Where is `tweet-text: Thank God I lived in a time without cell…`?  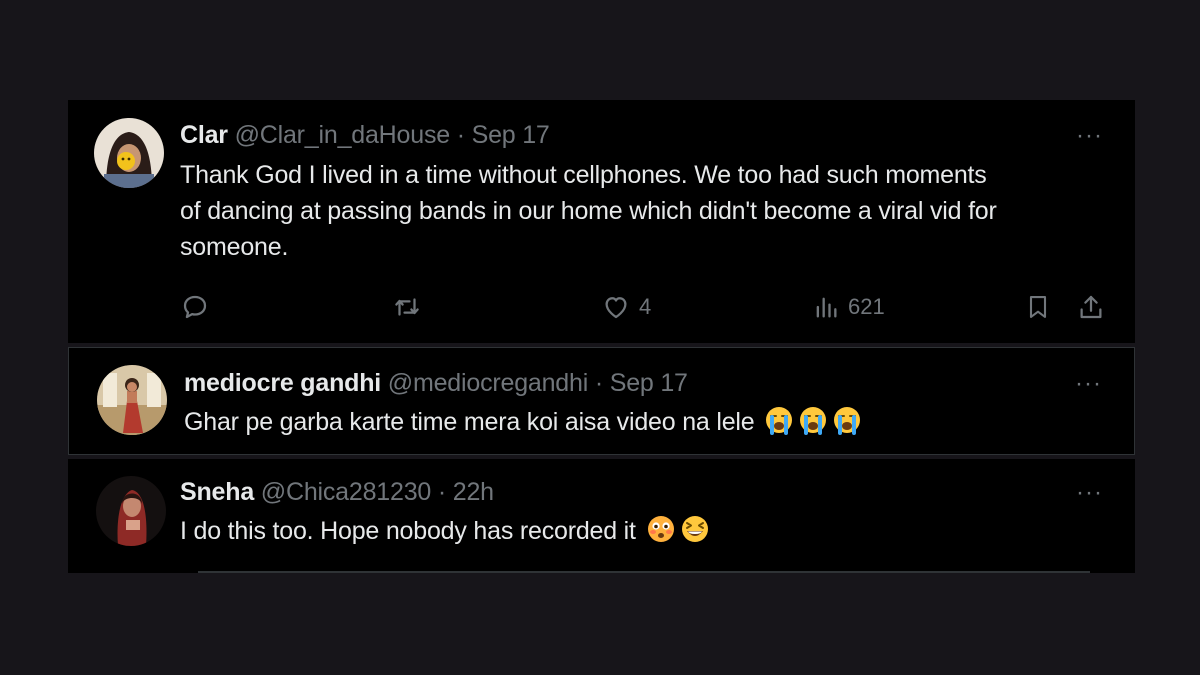 tweet-text: Thank God I lived in a time without cell… is located at coordinates (650, 211).